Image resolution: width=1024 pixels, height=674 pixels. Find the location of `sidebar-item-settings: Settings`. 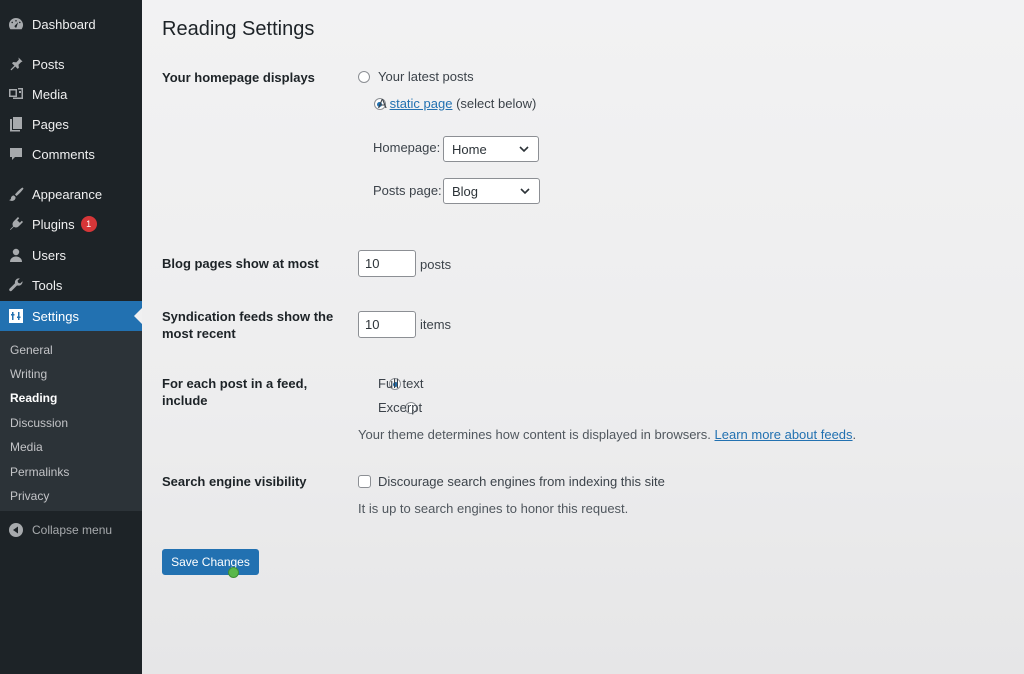

sidebar-item-settings: Settings is located at coordinates (71, 316).